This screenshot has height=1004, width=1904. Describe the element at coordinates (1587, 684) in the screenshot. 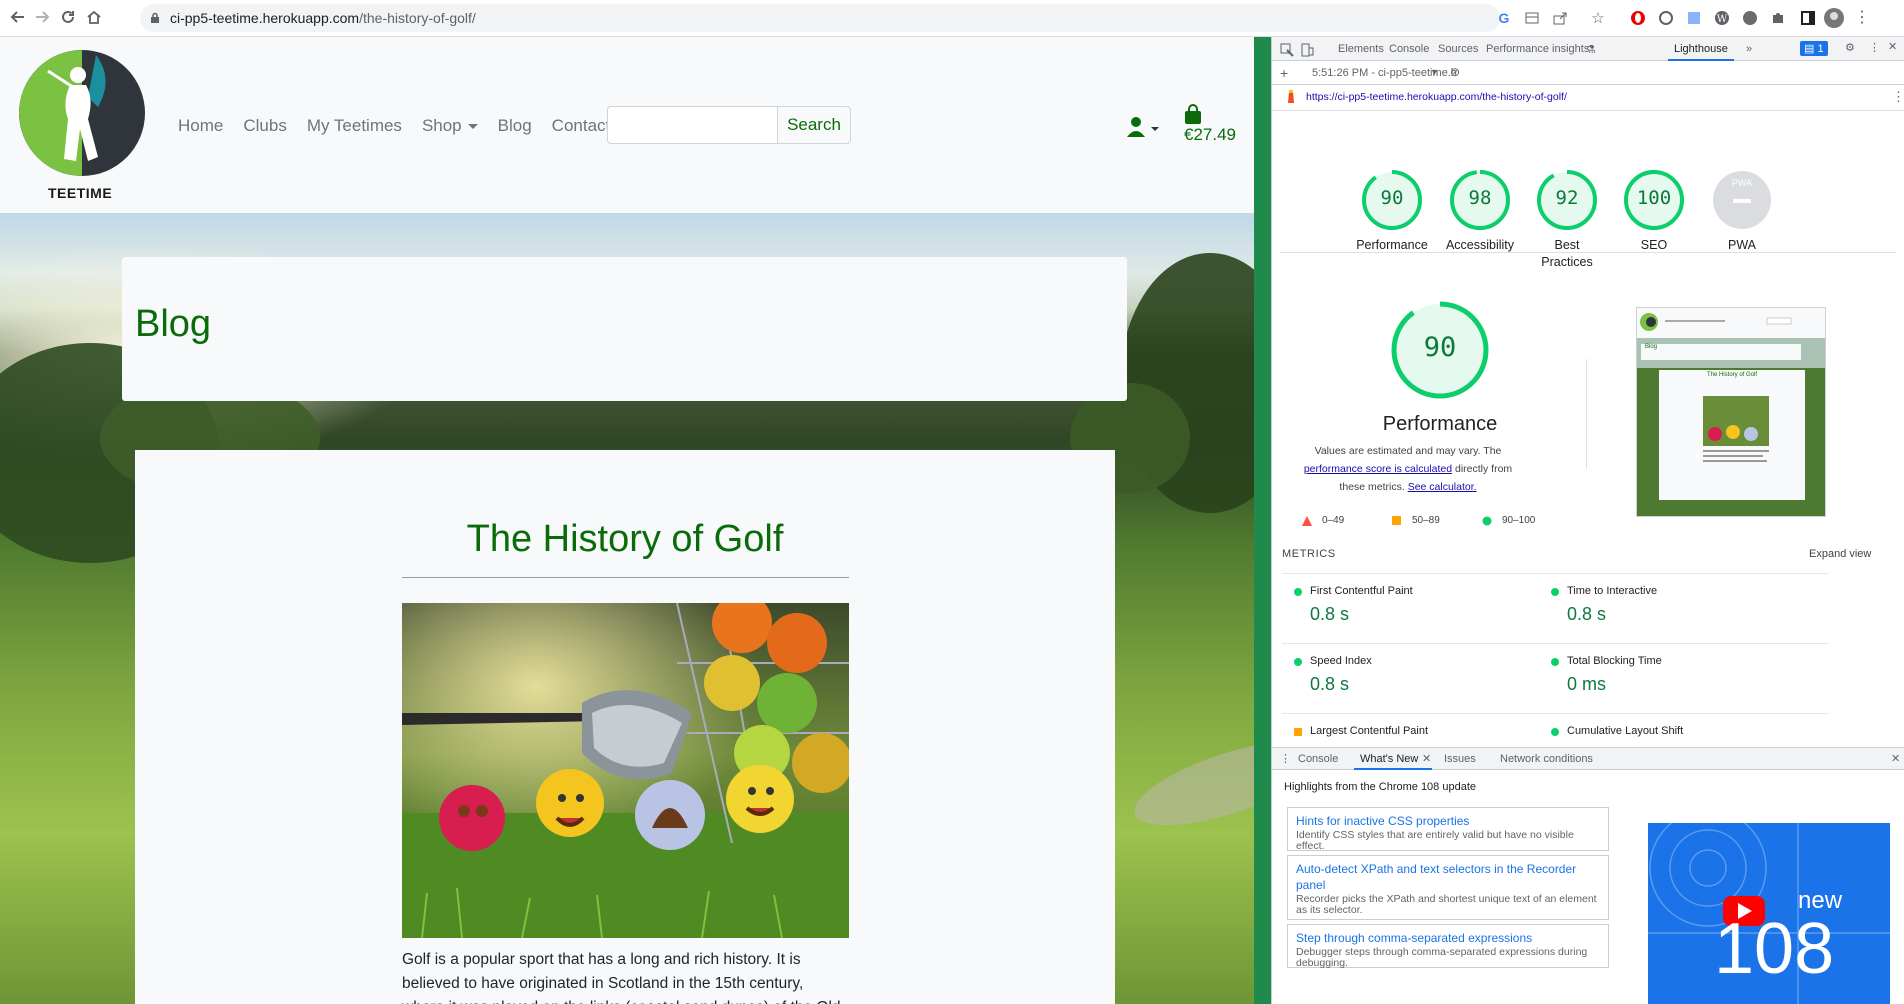

I see `metric-value: 0 ms` at that location.